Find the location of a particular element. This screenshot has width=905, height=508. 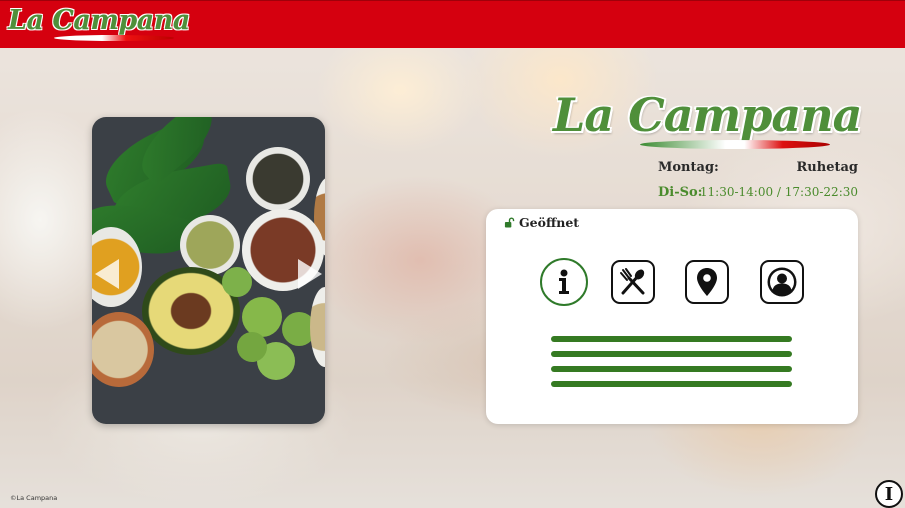

carousel-next-button is located at coordinates (310, 274).